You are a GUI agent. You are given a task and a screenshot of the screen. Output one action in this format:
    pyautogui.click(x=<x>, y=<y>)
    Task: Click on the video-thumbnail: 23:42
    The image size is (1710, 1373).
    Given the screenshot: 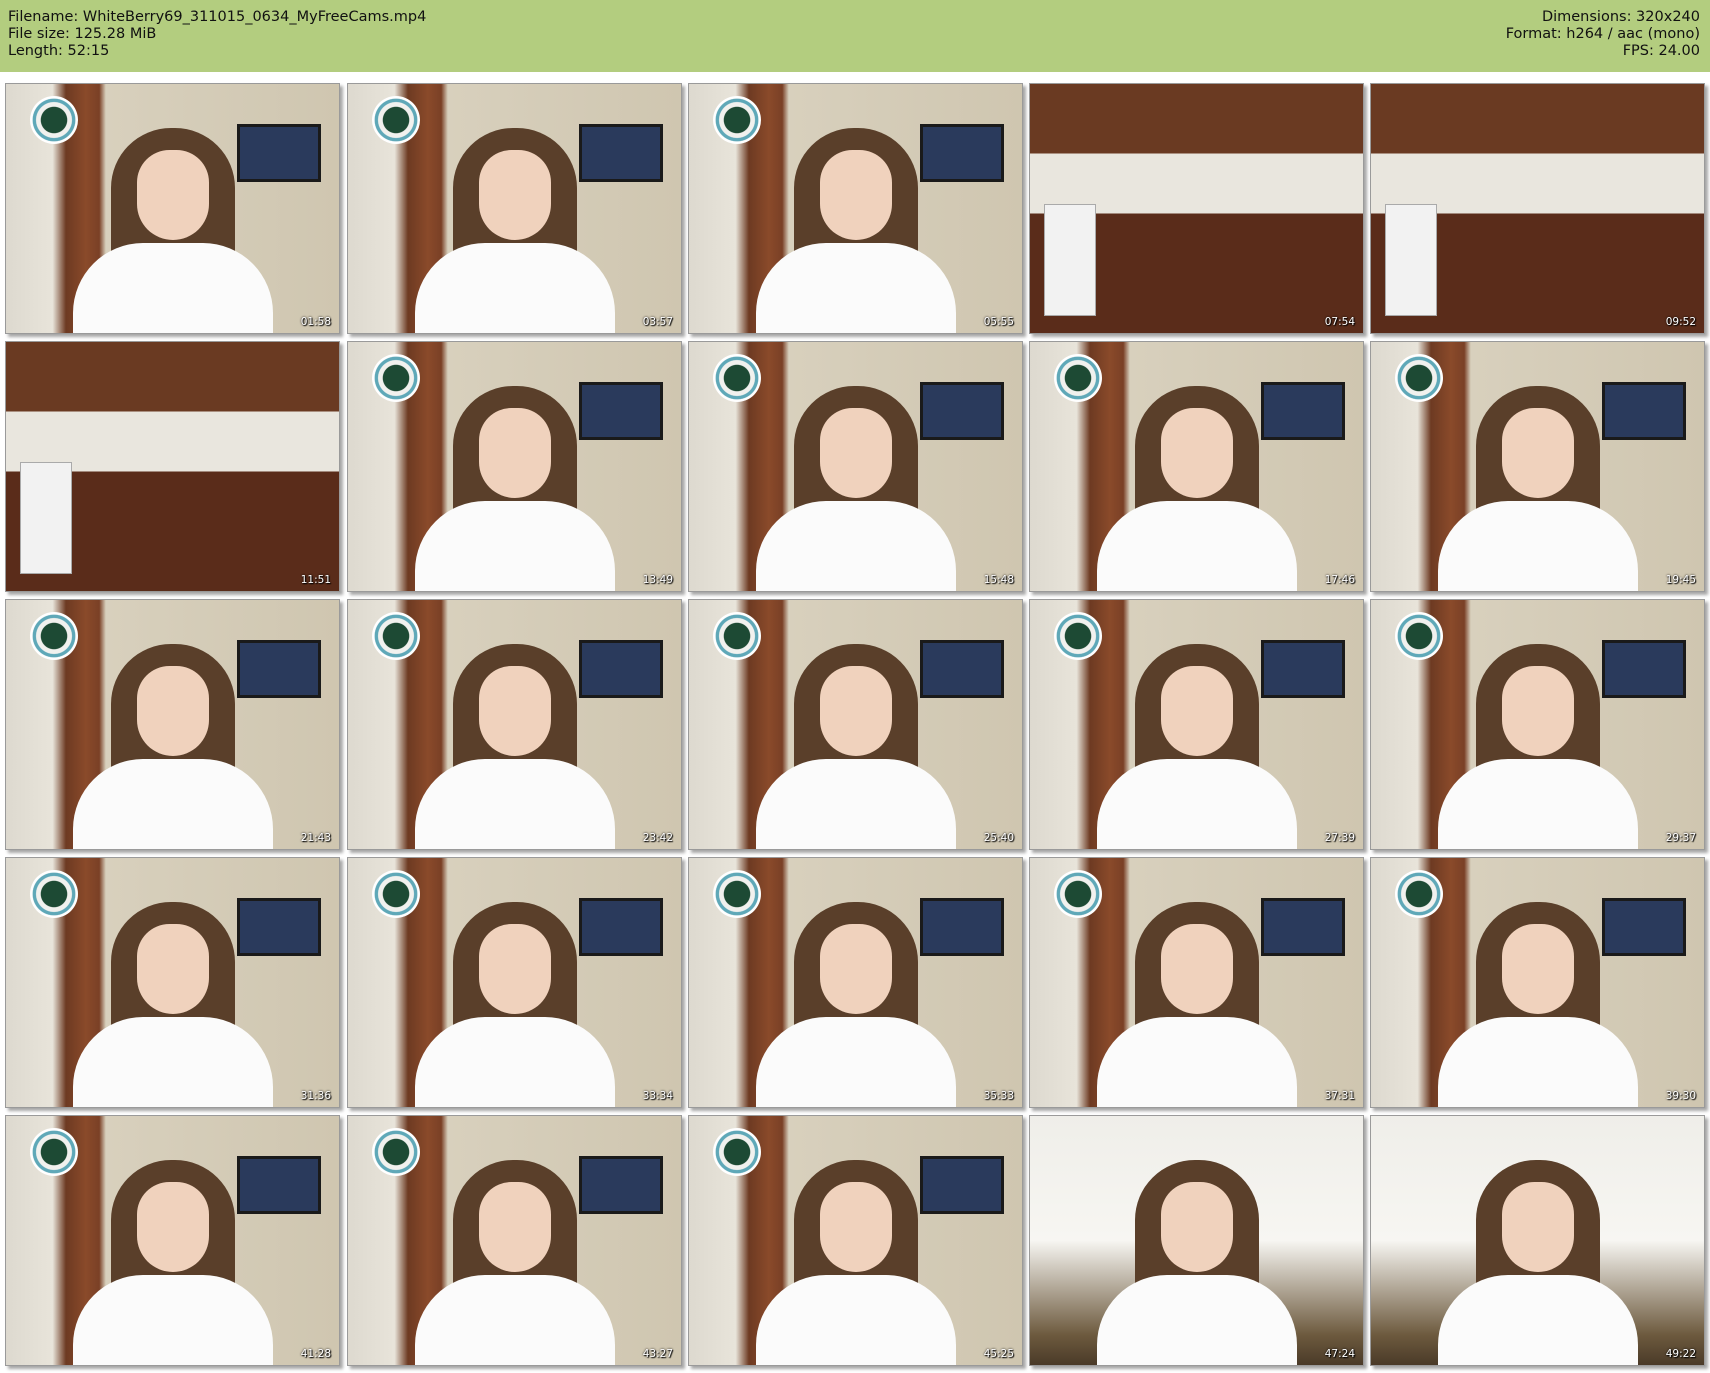 What is the action you would take?
    pyautogui.click(x=514, y=724)
    